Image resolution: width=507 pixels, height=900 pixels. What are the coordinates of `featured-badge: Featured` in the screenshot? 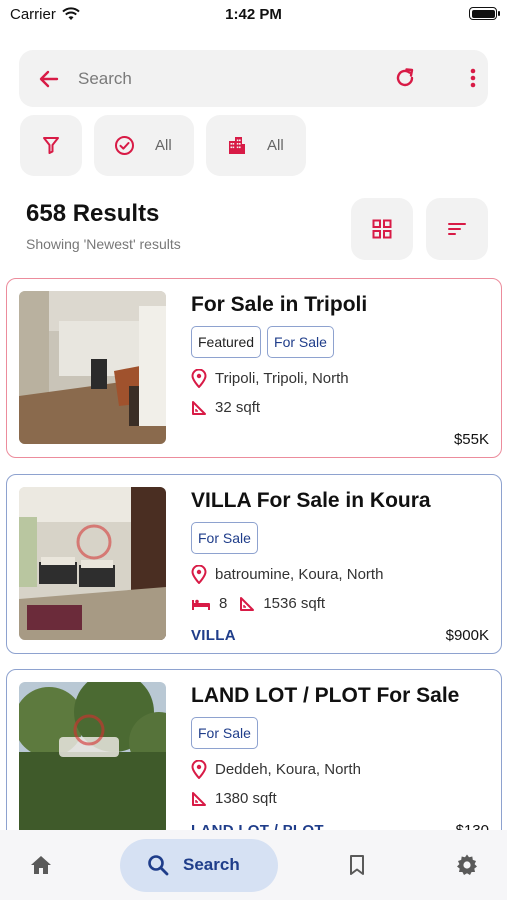 It's located at (226, 342).